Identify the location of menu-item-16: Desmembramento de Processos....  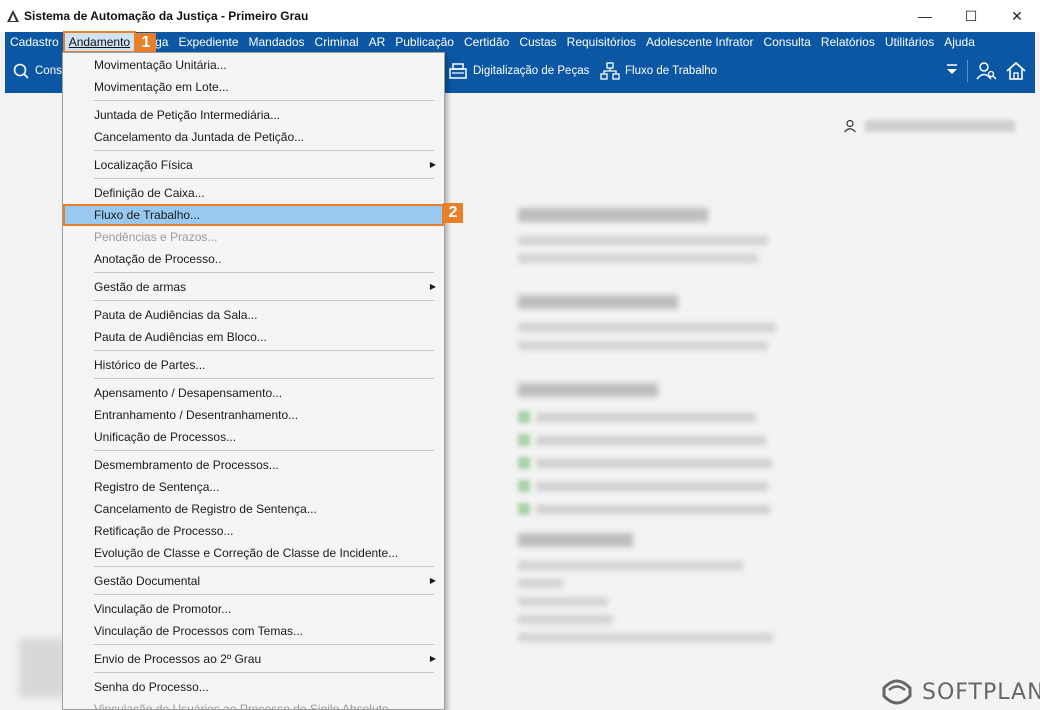
(253, 465).